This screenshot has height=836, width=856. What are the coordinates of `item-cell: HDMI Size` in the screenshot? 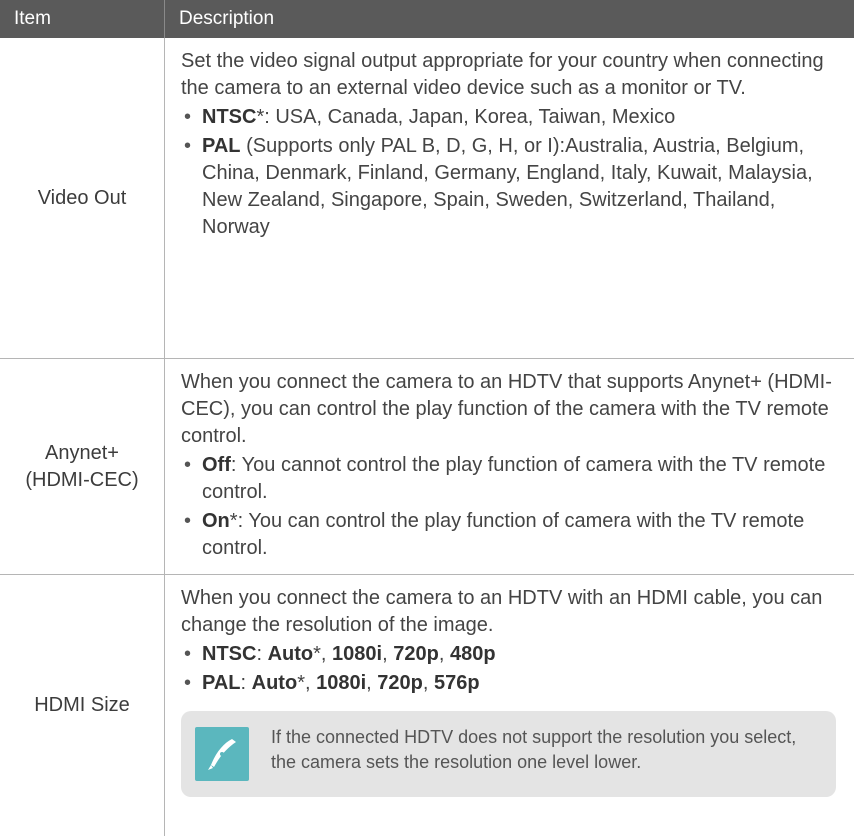 It's located at (82, 705).